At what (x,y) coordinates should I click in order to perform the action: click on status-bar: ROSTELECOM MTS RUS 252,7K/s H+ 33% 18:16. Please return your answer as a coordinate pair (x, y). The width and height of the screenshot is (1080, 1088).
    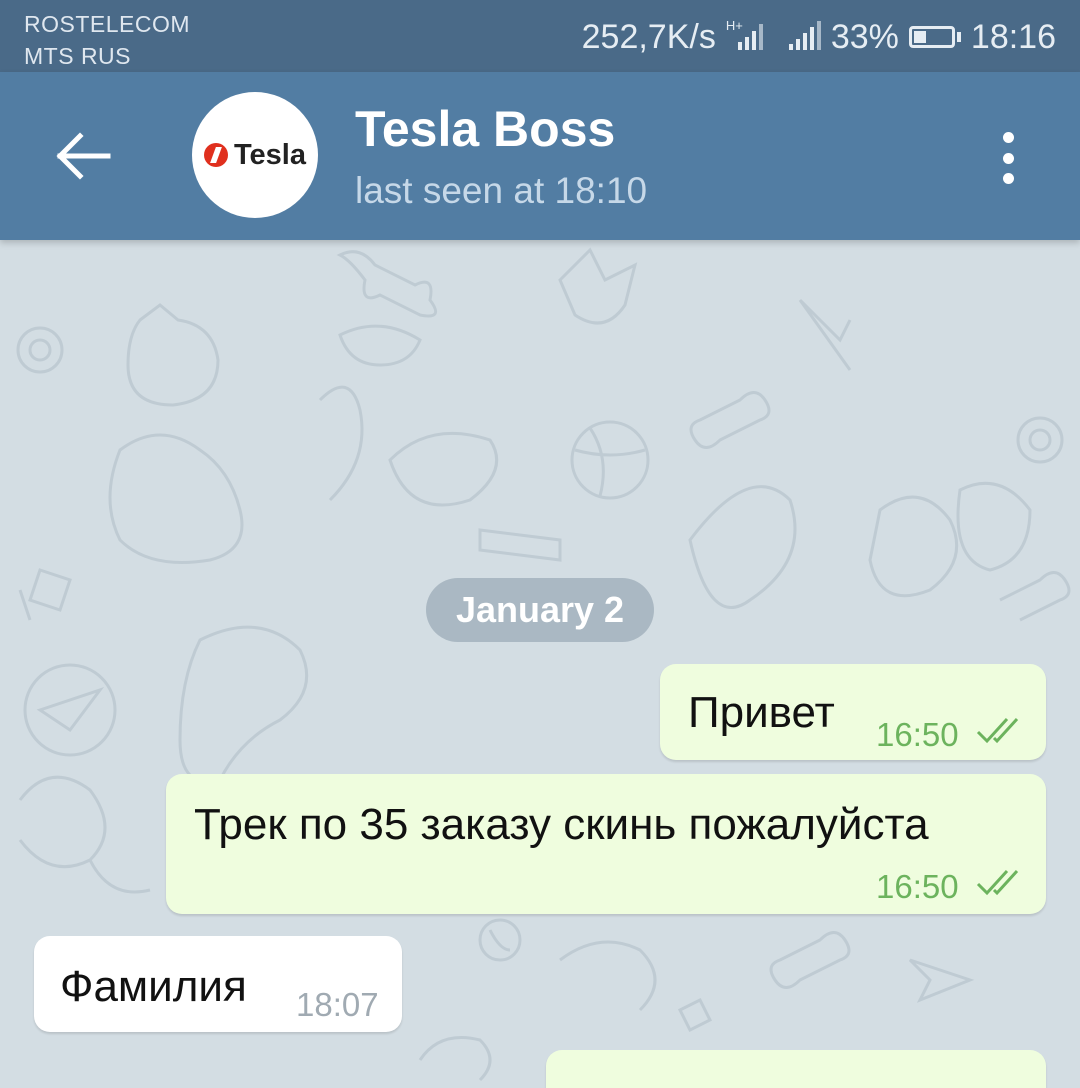
    Looking at the image, I should click on (540, 36).